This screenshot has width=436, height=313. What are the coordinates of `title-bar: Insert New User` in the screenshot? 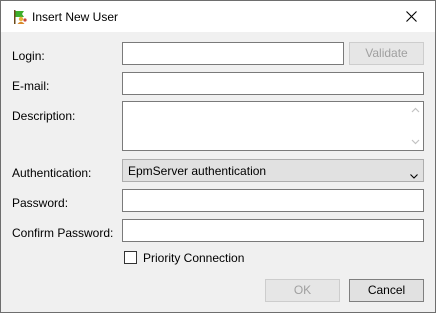 It's located at (218, 16).